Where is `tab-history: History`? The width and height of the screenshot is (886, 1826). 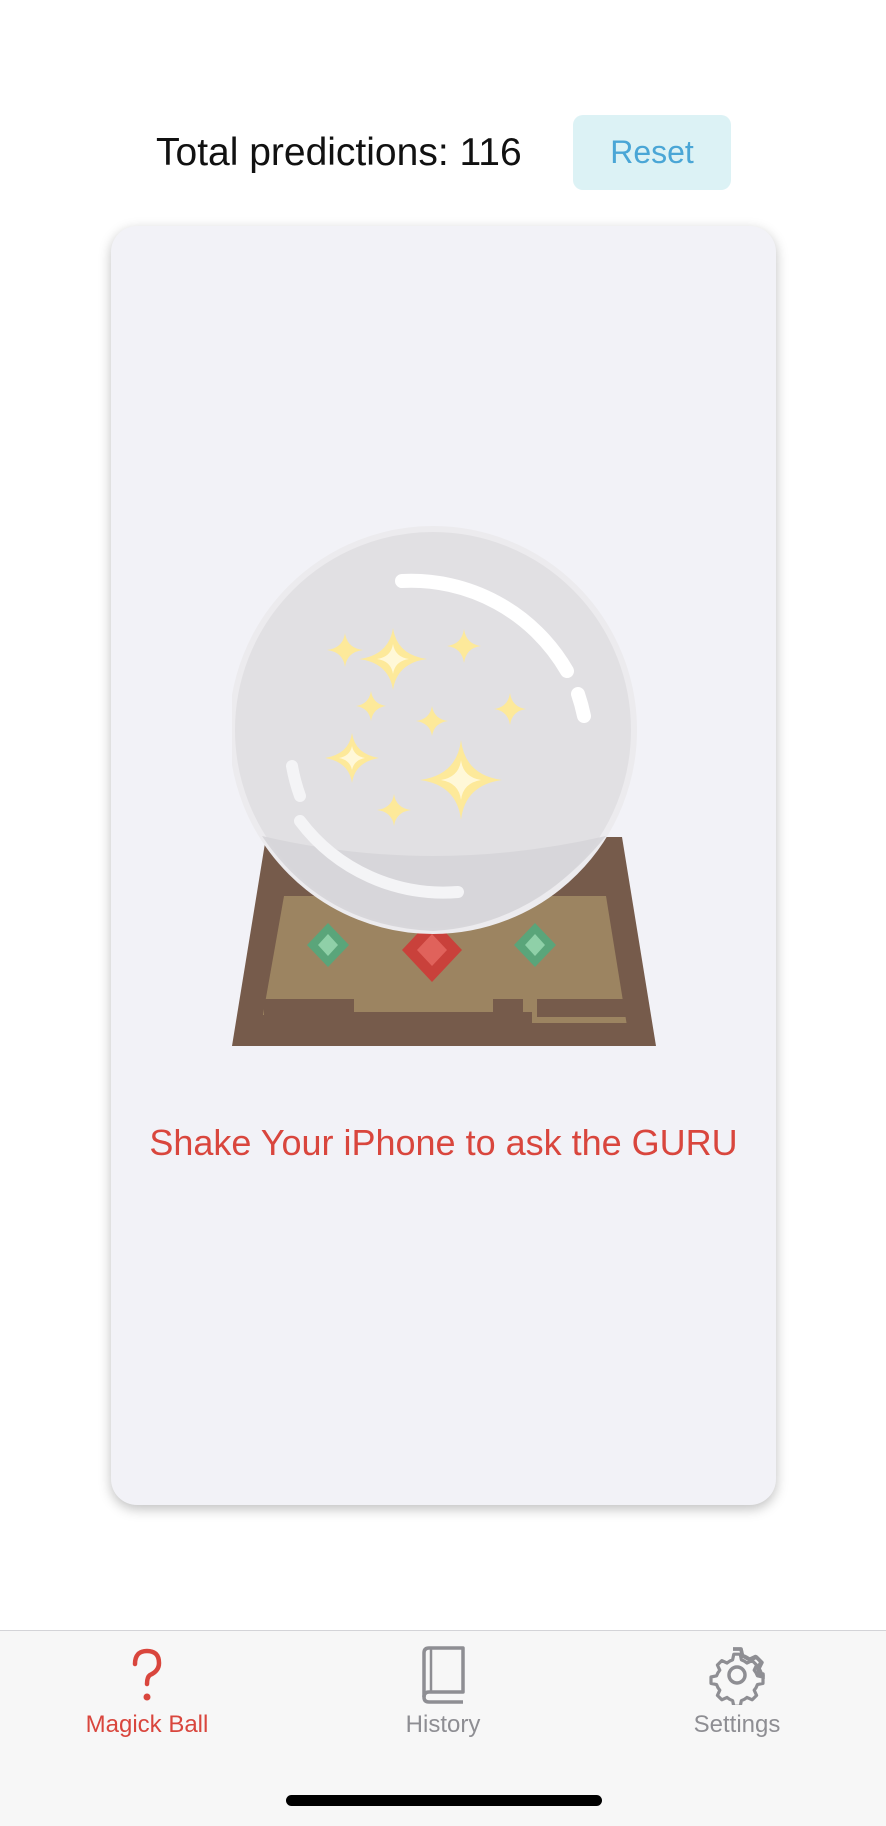
tab-history: History is located at coordinates (443, 1700).